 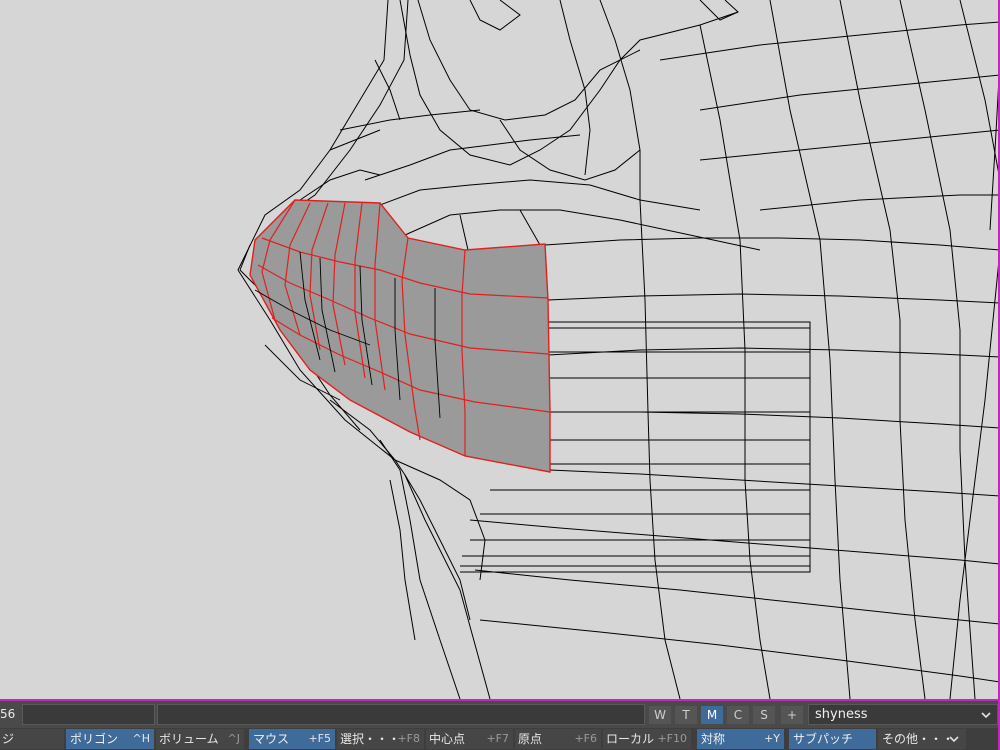 I want to click on toolbar-item-center: 中心点 +F7, so click(x=469, y=739).